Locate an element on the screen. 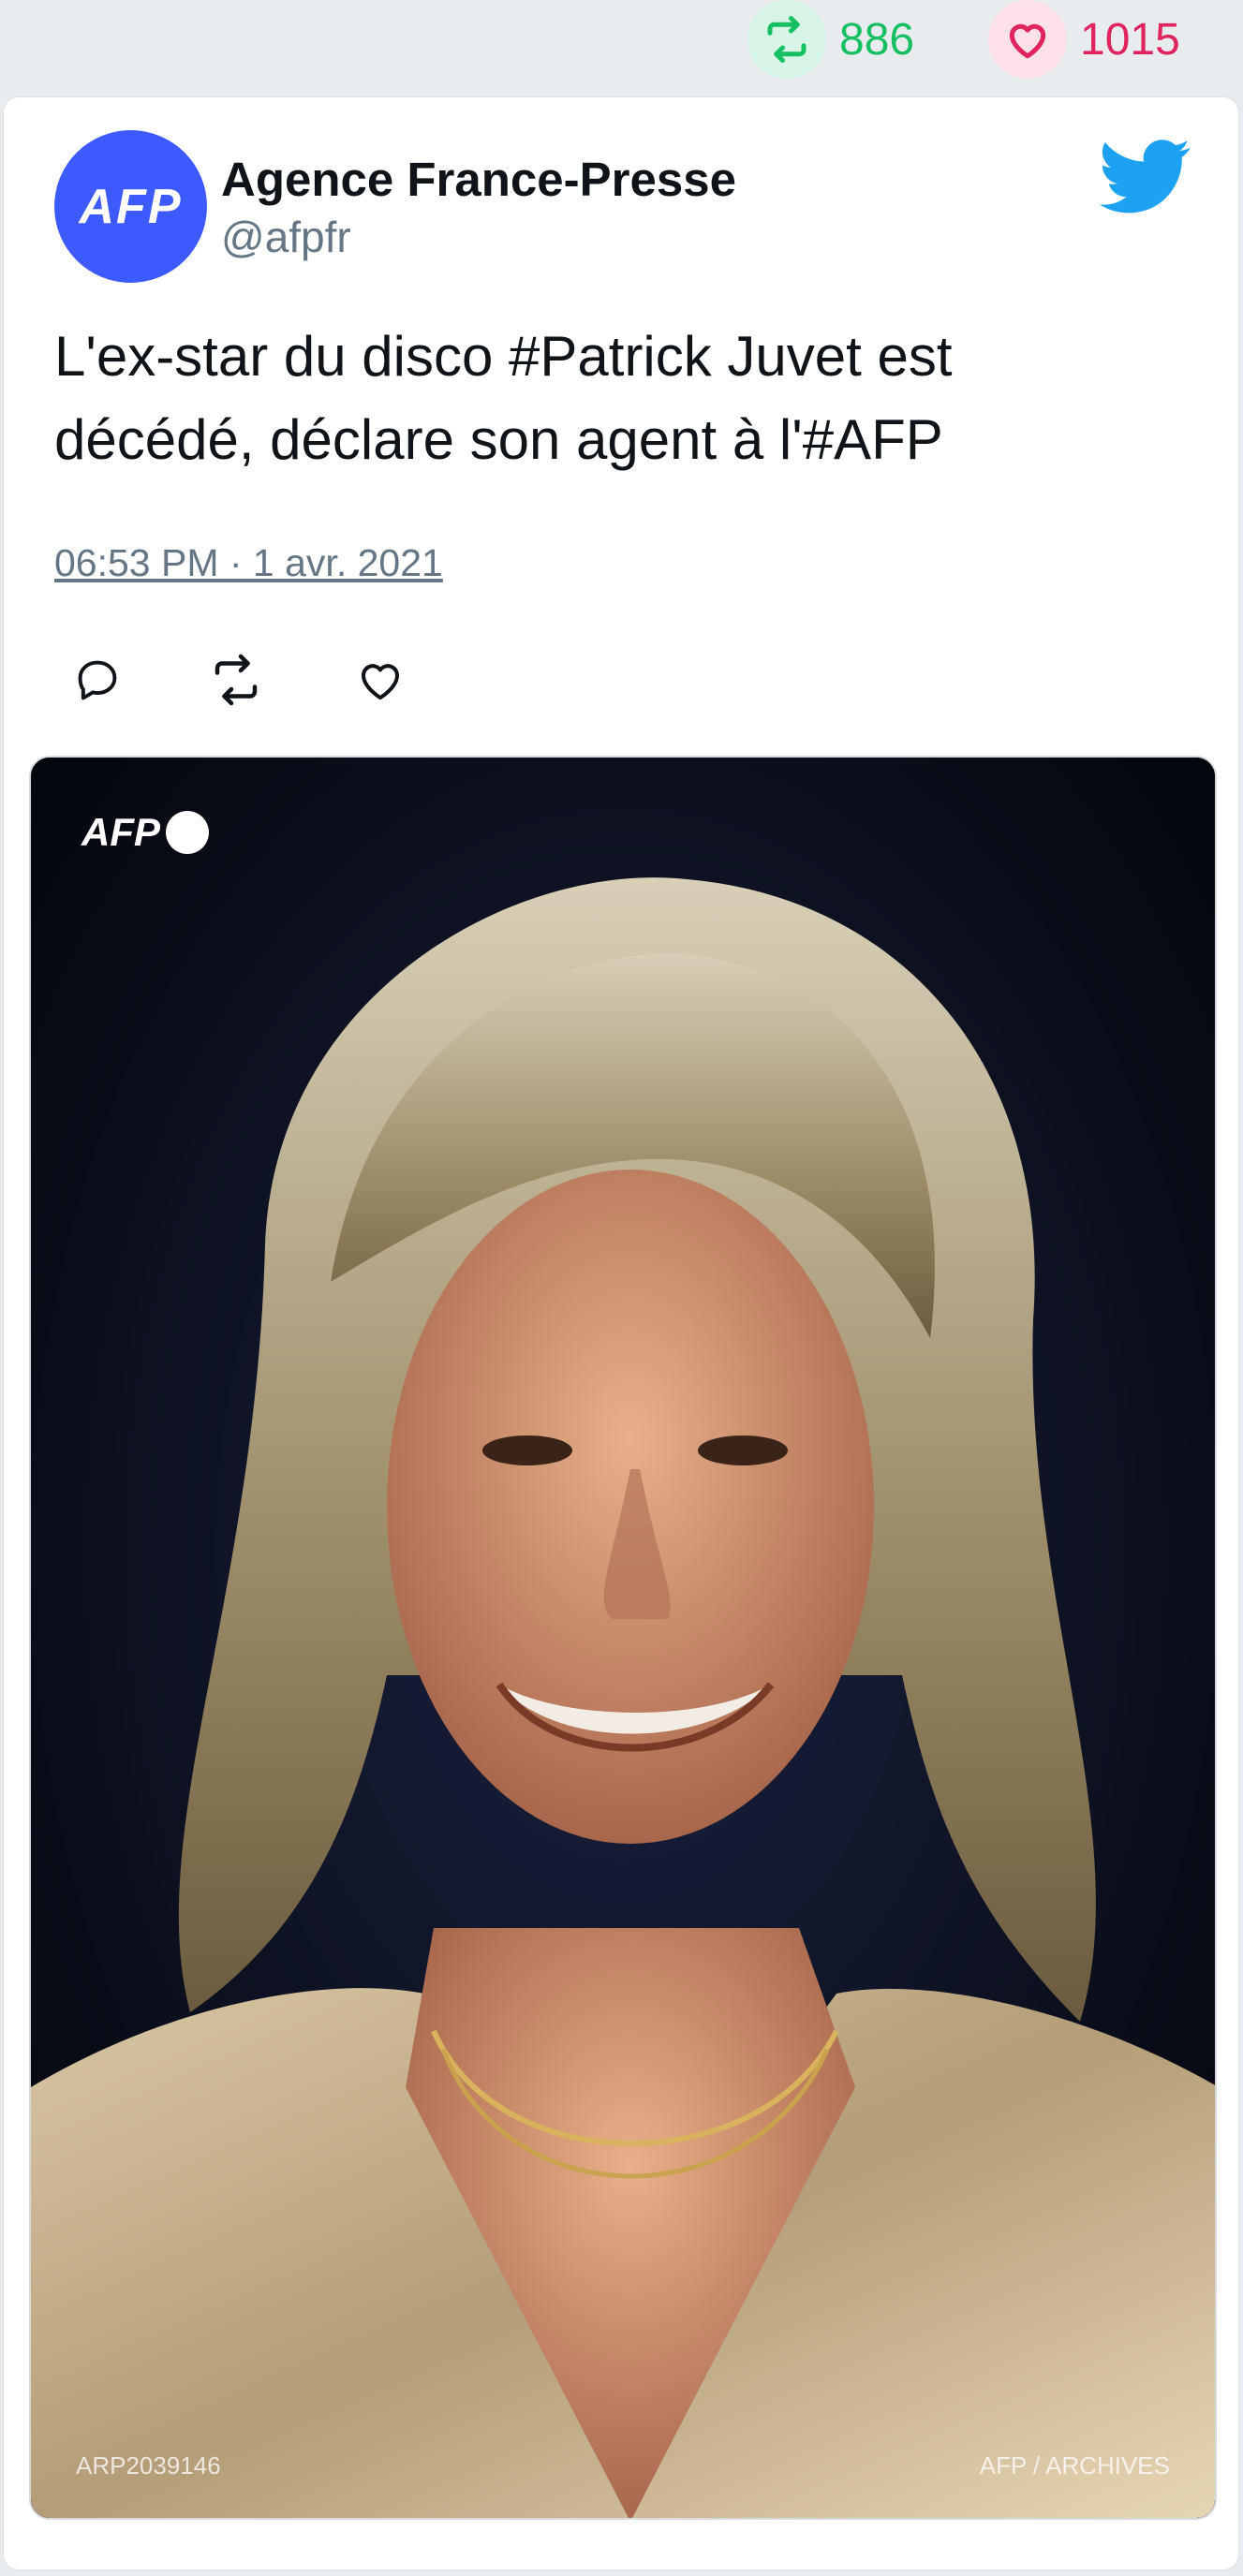  like-button is located at coordinates (380, 680).